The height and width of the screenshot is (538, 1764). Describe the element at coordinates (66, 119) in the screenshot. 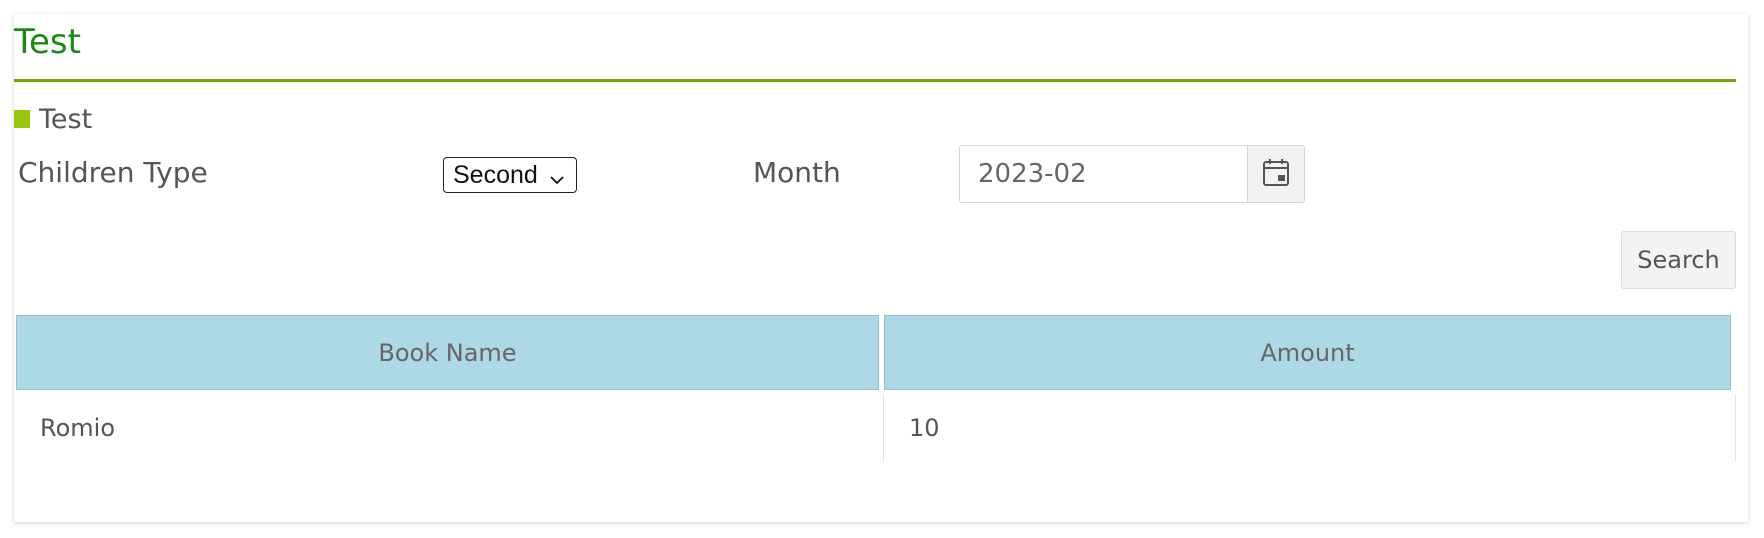

I see `section-title: Test` at that location.